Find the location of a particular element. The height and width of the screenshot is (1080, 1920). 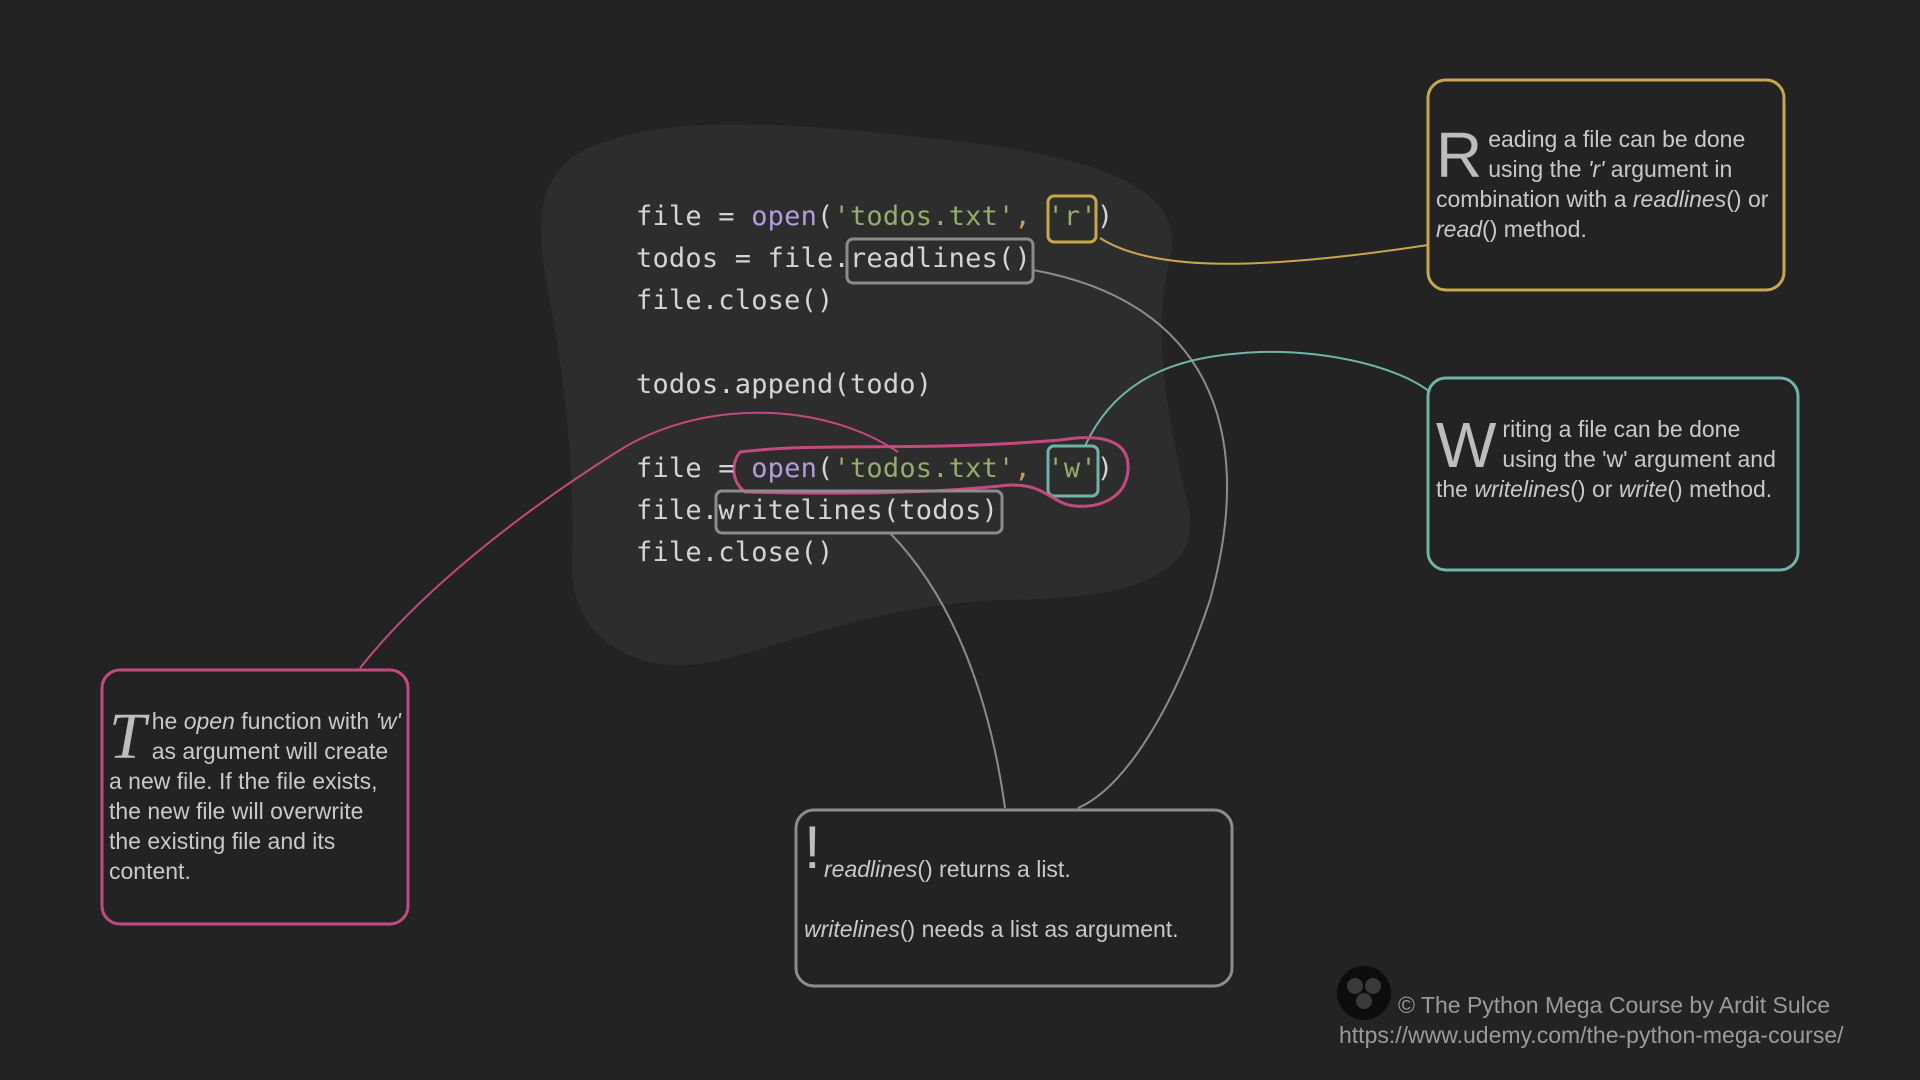

code-token: 'r' is located at coordinates (1072, 216).